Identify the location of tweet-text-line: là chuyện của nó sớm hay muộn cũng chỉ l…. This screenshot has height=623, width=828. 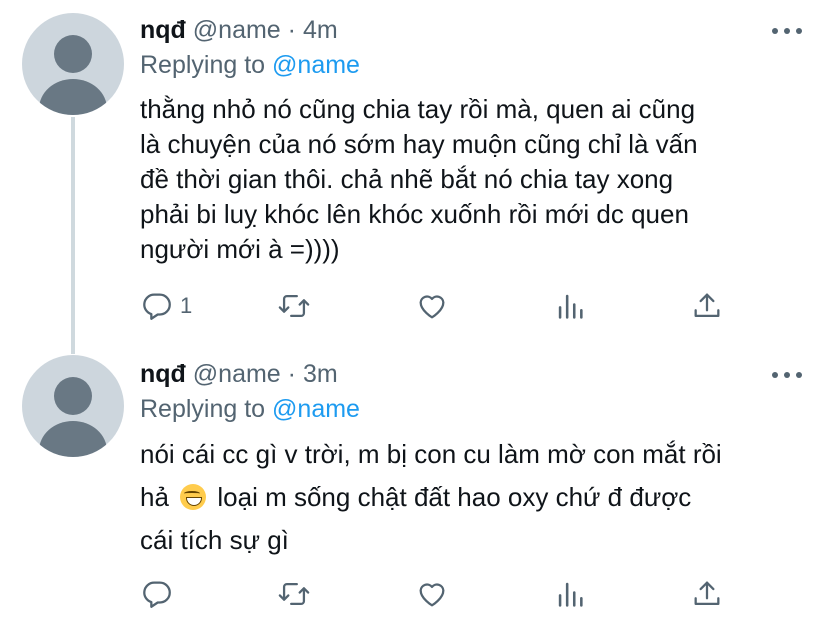
(419, 144).